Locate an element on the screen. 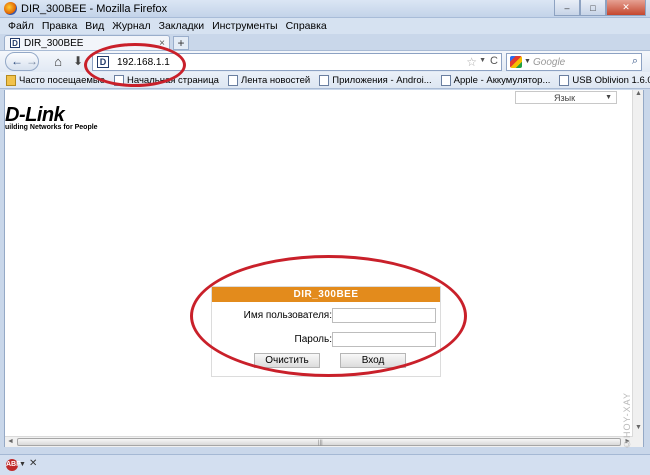 This screenshot has width=650, height=475. language-select-value: Язык is located at coordinates (565, 98).